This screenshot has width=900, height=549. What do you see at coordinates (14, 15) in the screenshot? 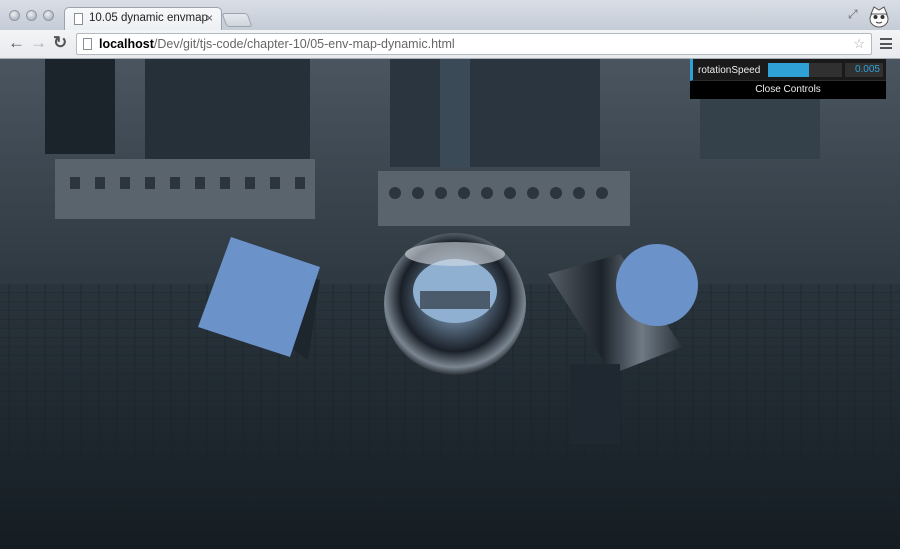
I see `close-window-button` at bounding box center [14, 15].